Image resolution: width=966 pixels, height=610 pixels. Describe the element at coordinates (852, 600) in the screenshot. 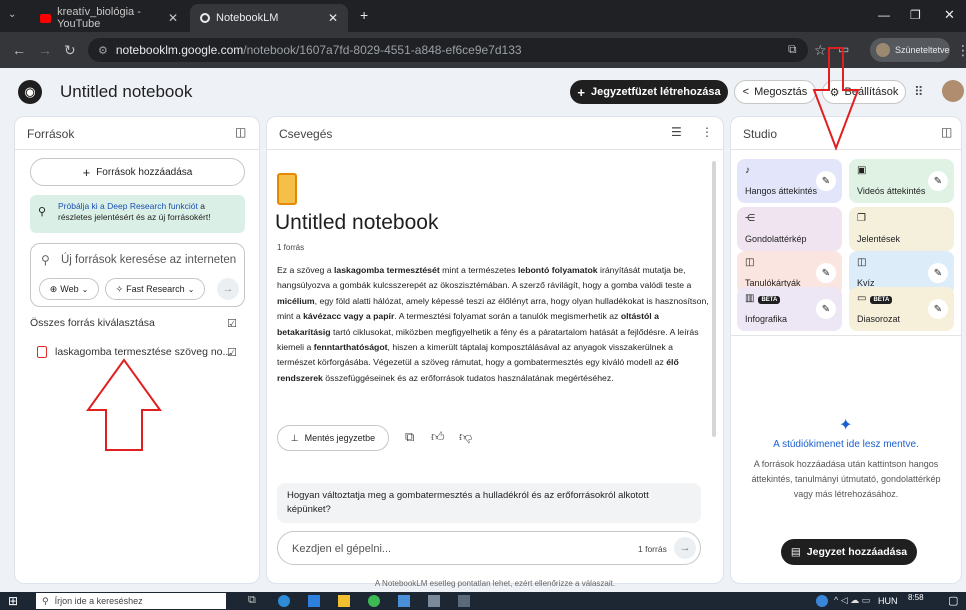

I see `tray-icons: ^ ◁ ☁ ▭` at that location.